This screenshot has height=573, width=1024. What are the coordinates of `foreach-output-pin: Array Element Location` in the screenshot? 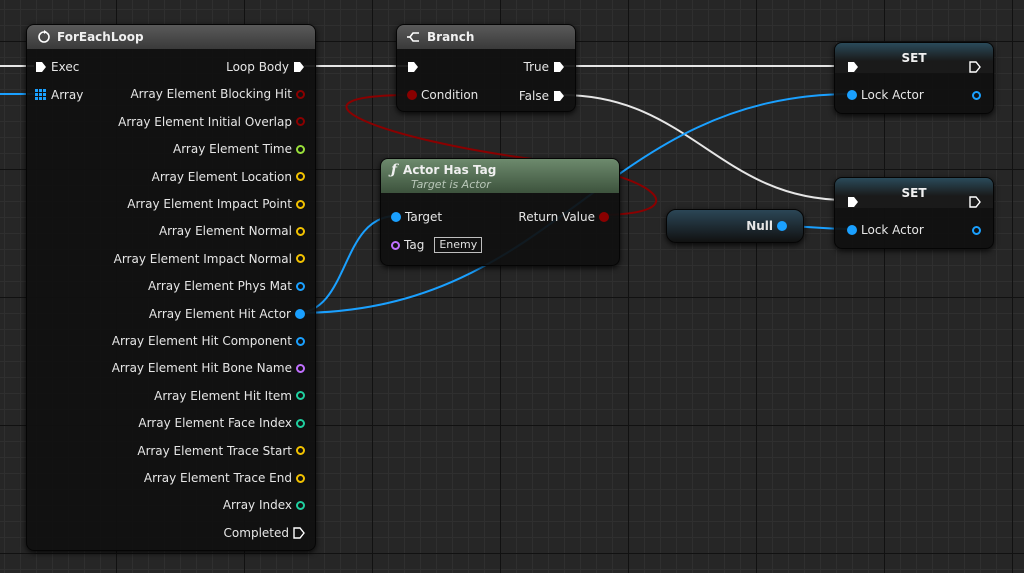 It's located at (226, 177).